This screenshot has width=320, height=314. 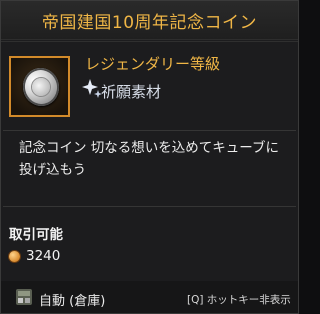 I want to click on header-divider, so click(x=149, y=41).